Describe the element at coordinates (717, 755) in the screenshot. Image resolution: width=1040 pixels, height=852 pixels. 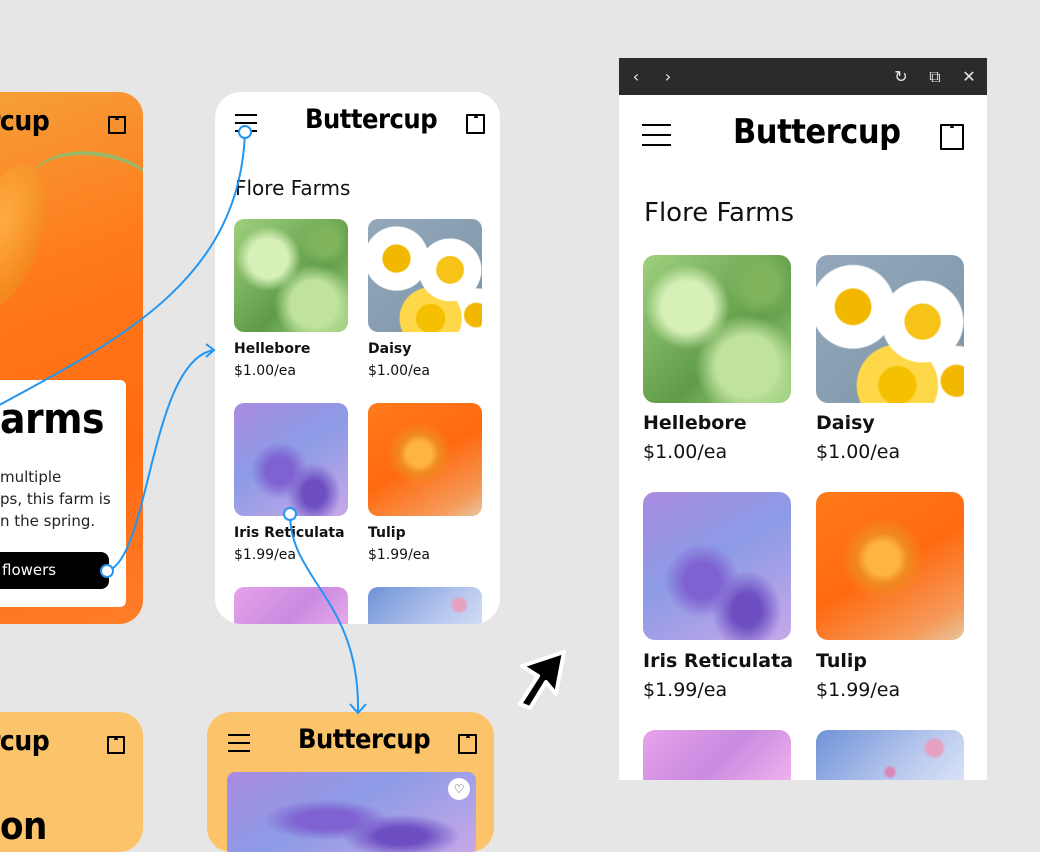
I see `pink-flower-image` at that location.